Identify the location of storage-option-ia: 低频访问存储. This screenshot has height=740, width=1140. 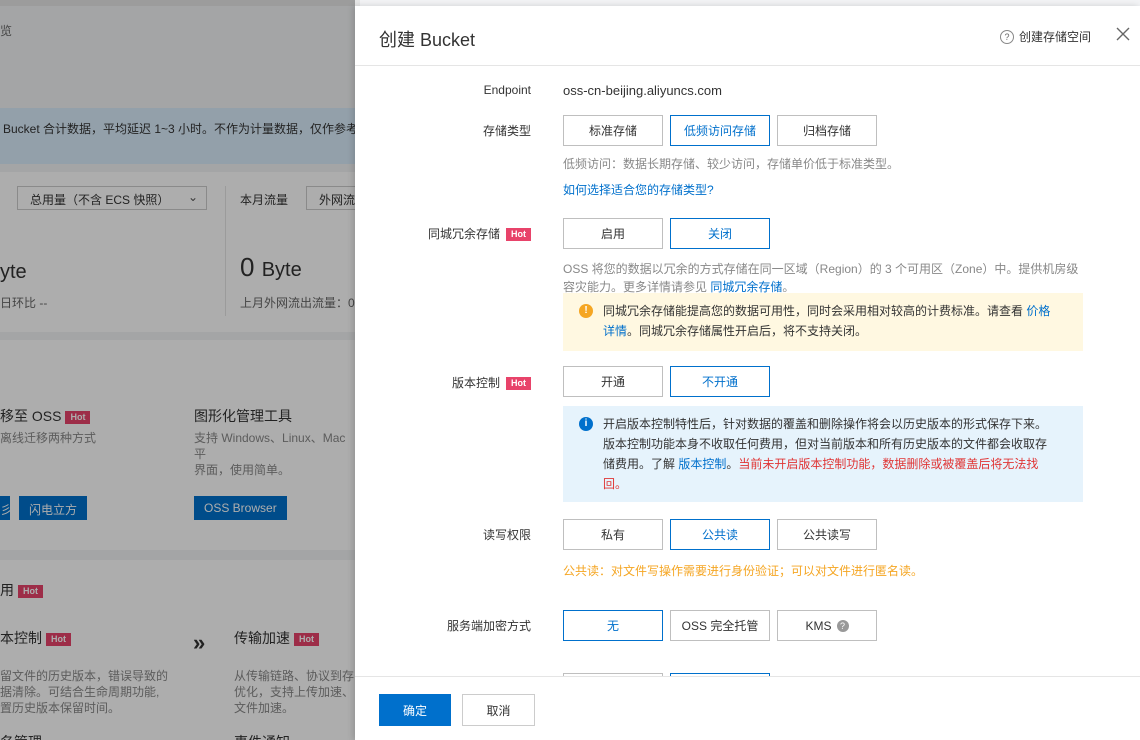
(720, 130).